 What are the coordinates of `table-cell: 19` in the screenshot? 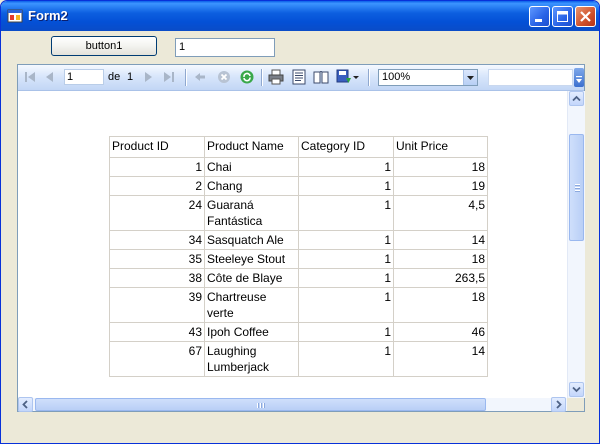 It's located at (440, 186).